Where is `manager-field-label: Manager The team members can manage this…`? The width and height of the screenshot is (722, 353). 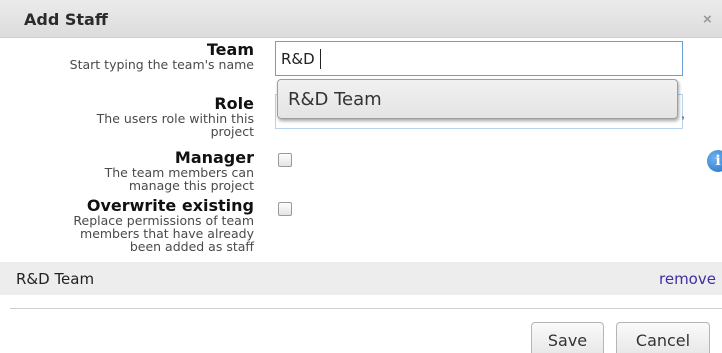
manager-field-label: Manager The team members can manage this… is located at coordinates (127, 170).